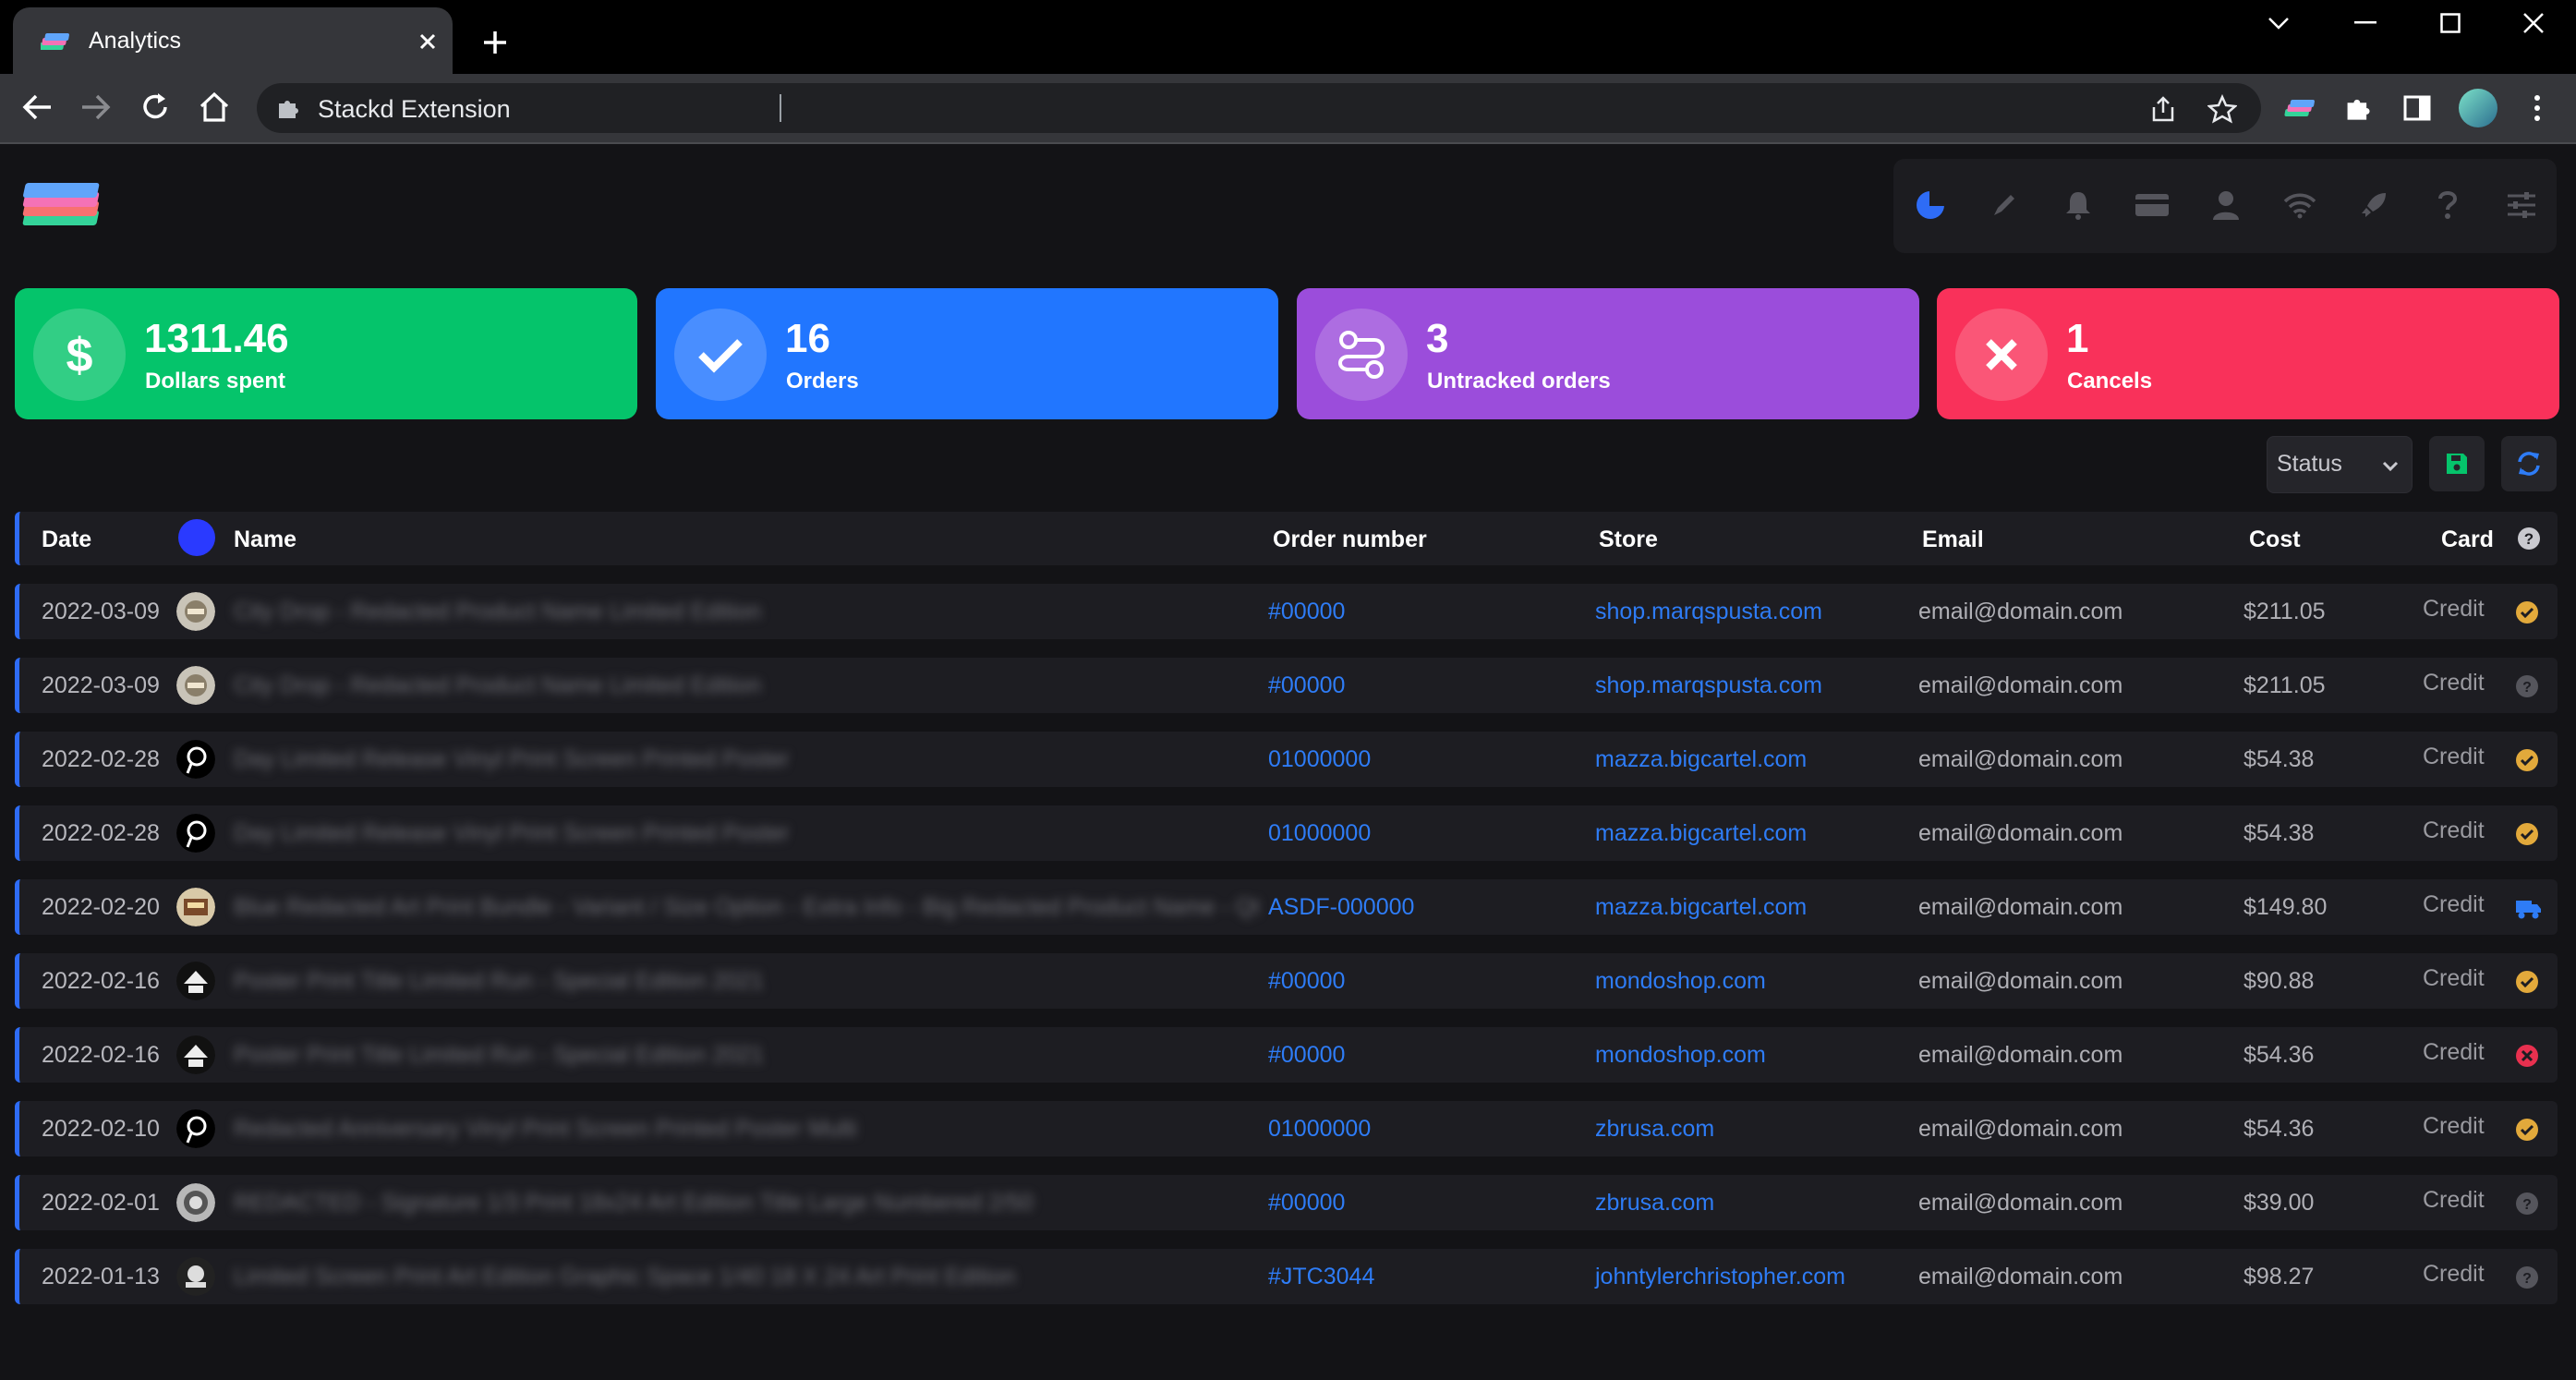 The width and height of the screenshot is (2576, 1380). Describe the element at coordinates (2226, 205) in the screenshot. I see `nav-profile` at that location.